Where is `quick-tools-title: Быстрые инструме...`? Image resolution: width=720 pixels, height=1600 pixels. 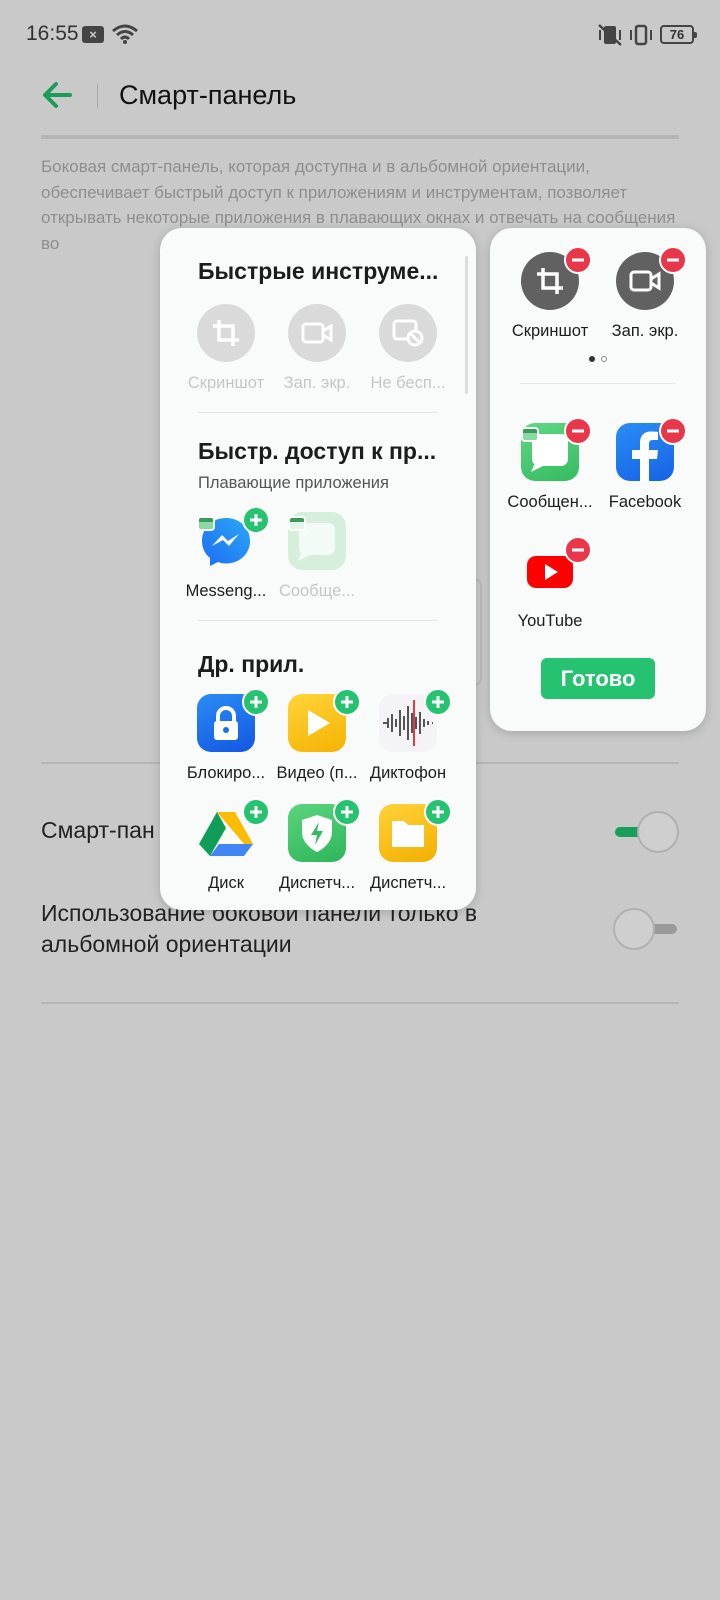
quick-tools-title: Быстрые инструме... is located at coordinates (318, 271).